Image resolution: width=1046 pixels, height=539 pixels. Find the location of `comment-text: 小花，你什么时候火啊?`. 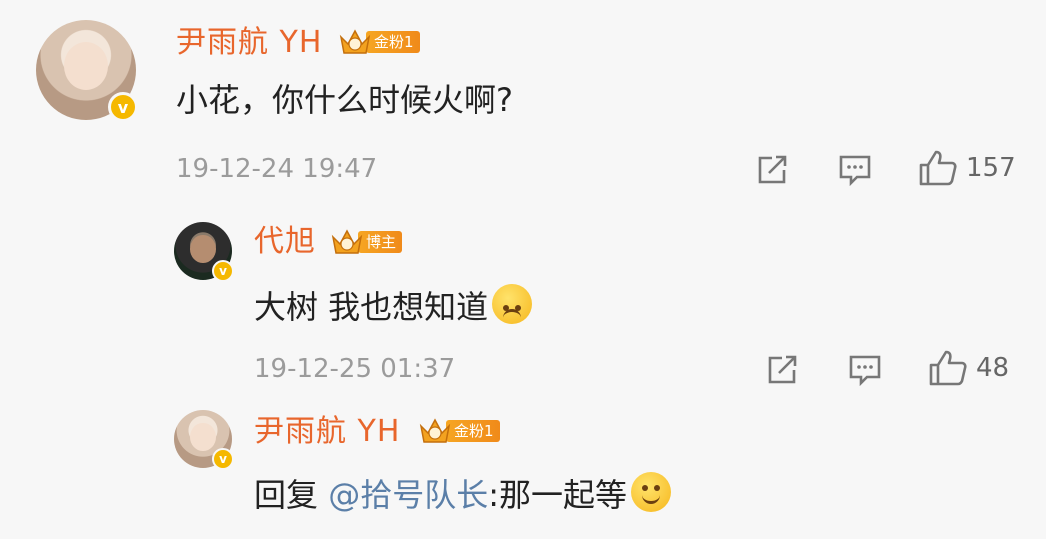

comment-text: 小花，你什么时候火啊? is located at coordinates (344, 100).